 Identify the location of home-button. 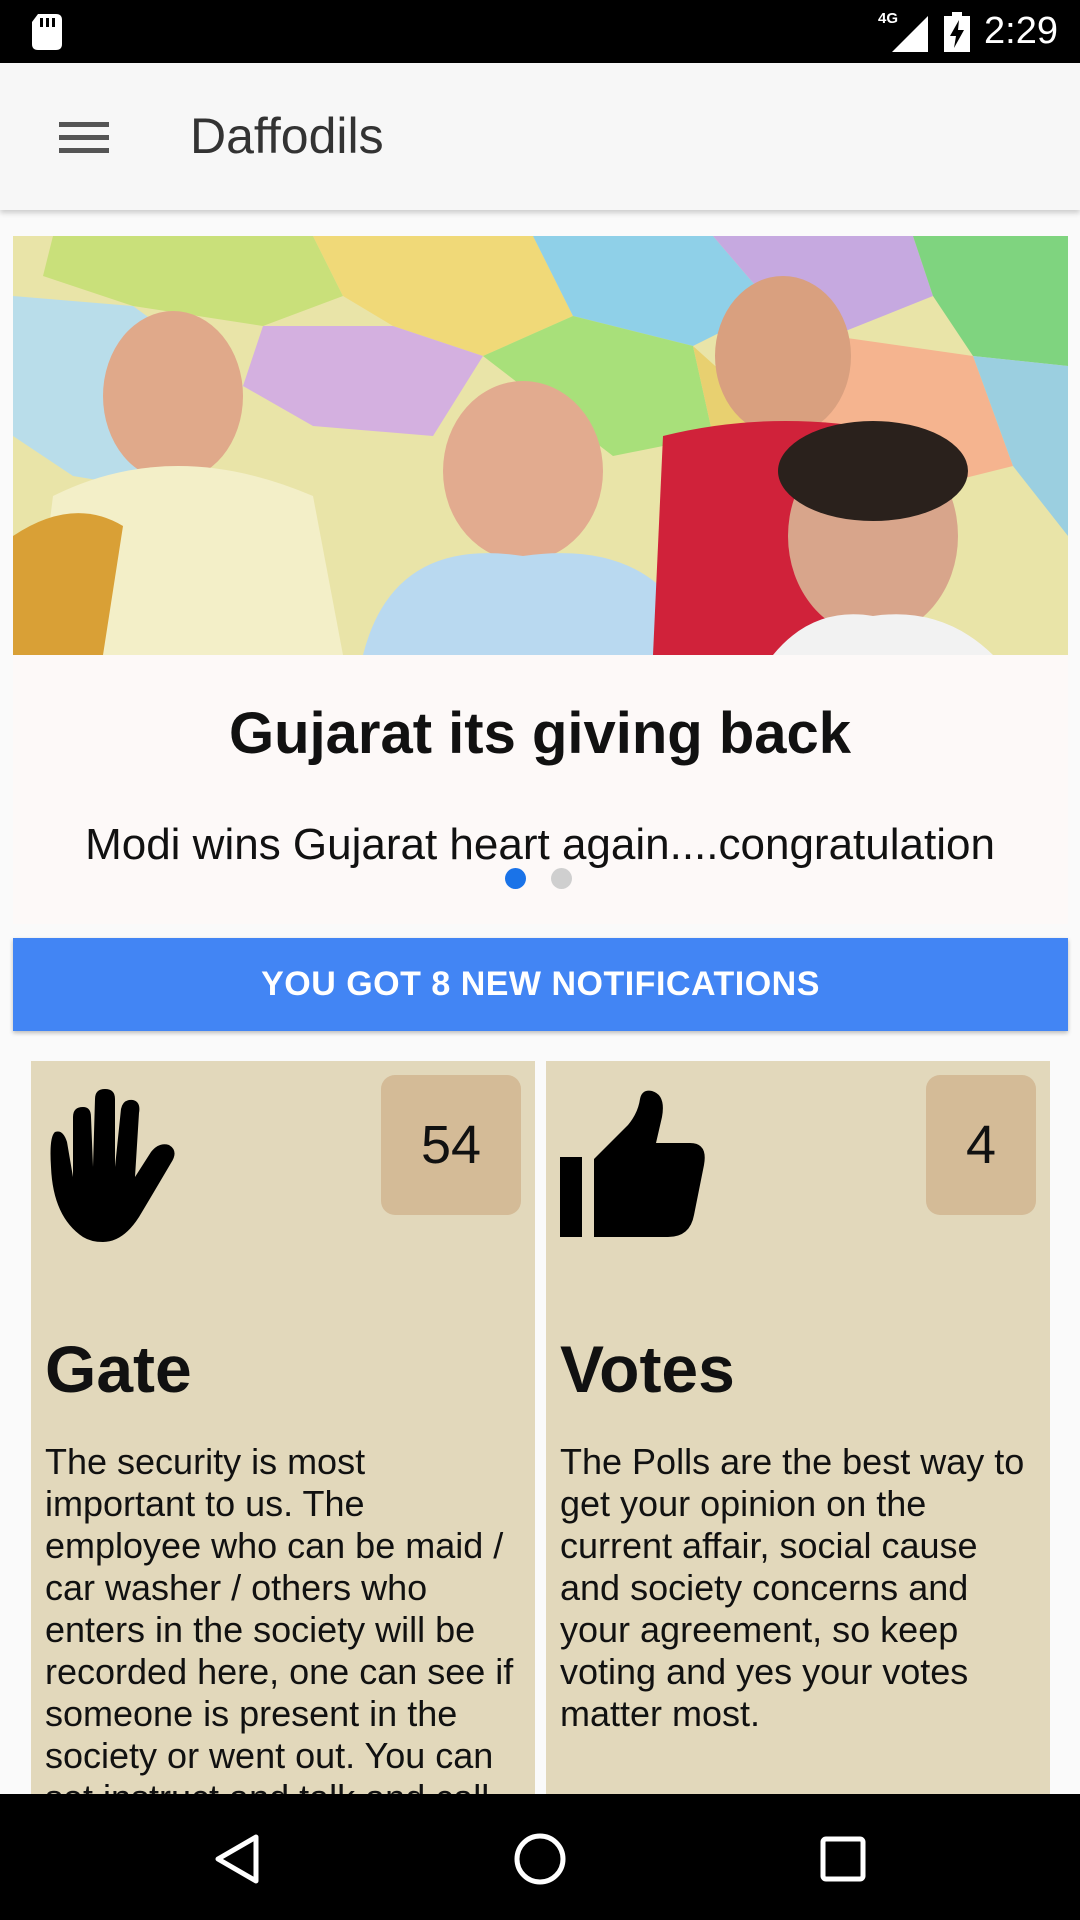
(540, 1859).